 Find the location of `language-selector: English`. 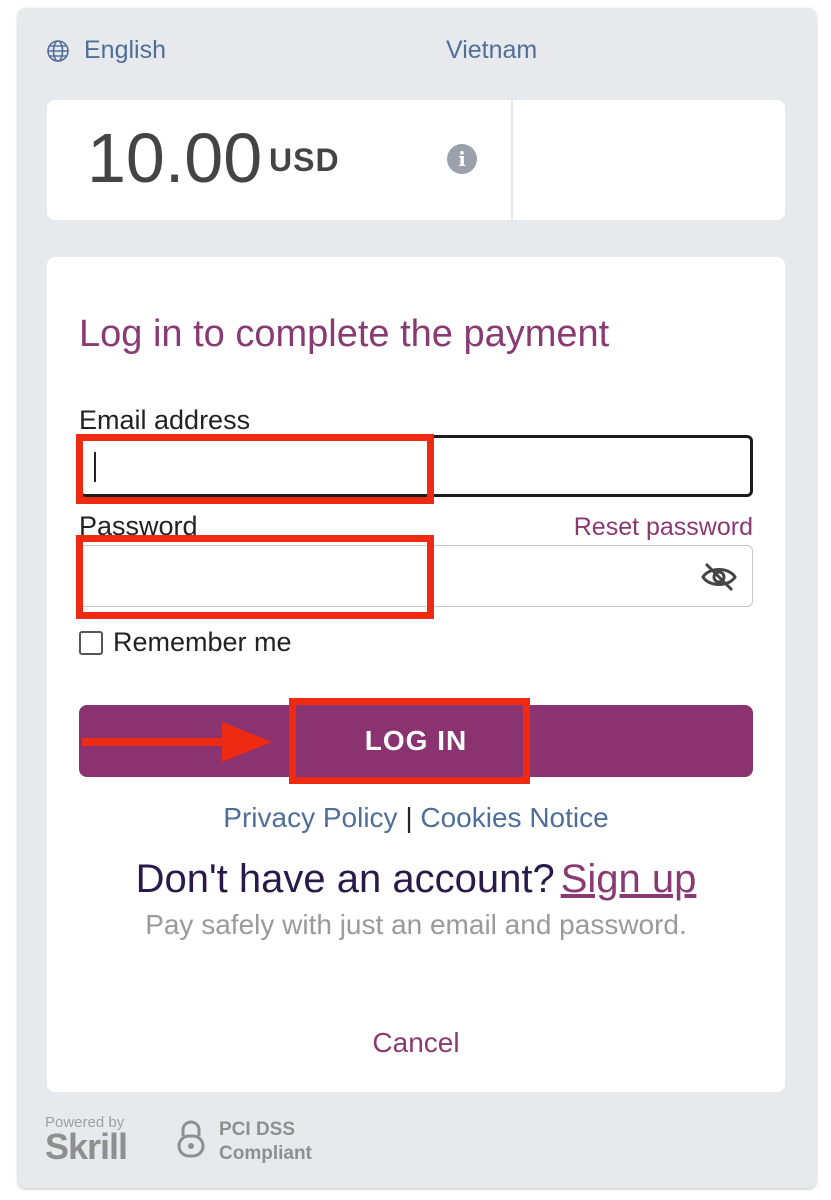

language-selector: English is located at coordinates (106, 50).